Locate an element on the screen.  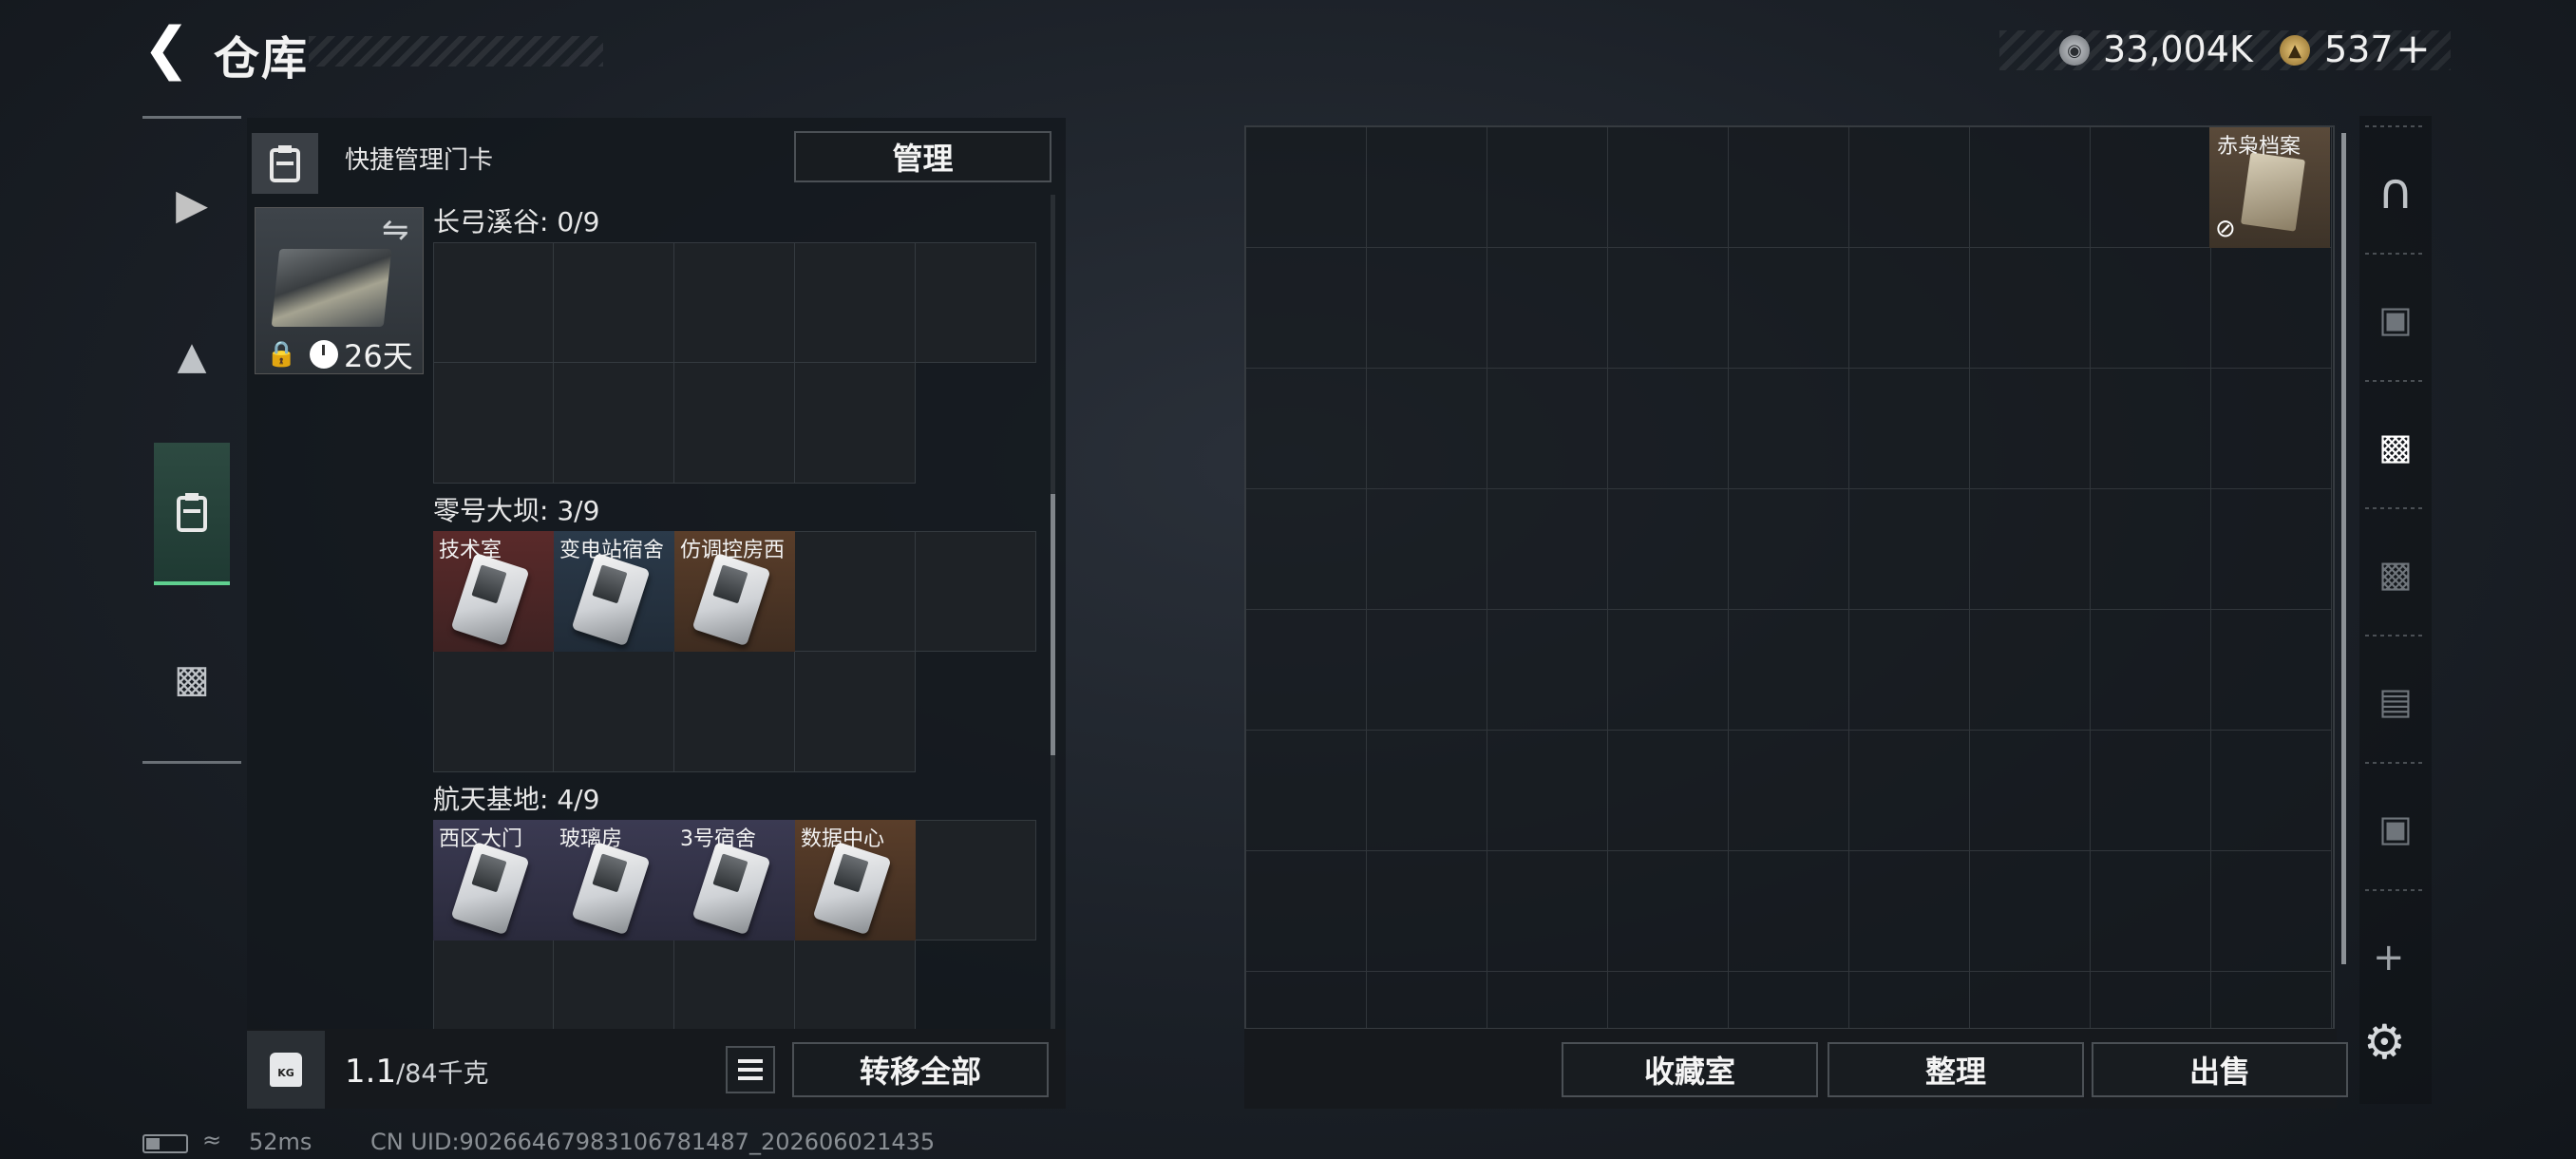
keycard-item: 变电站宿舍 is located at coordinates (614, 591).